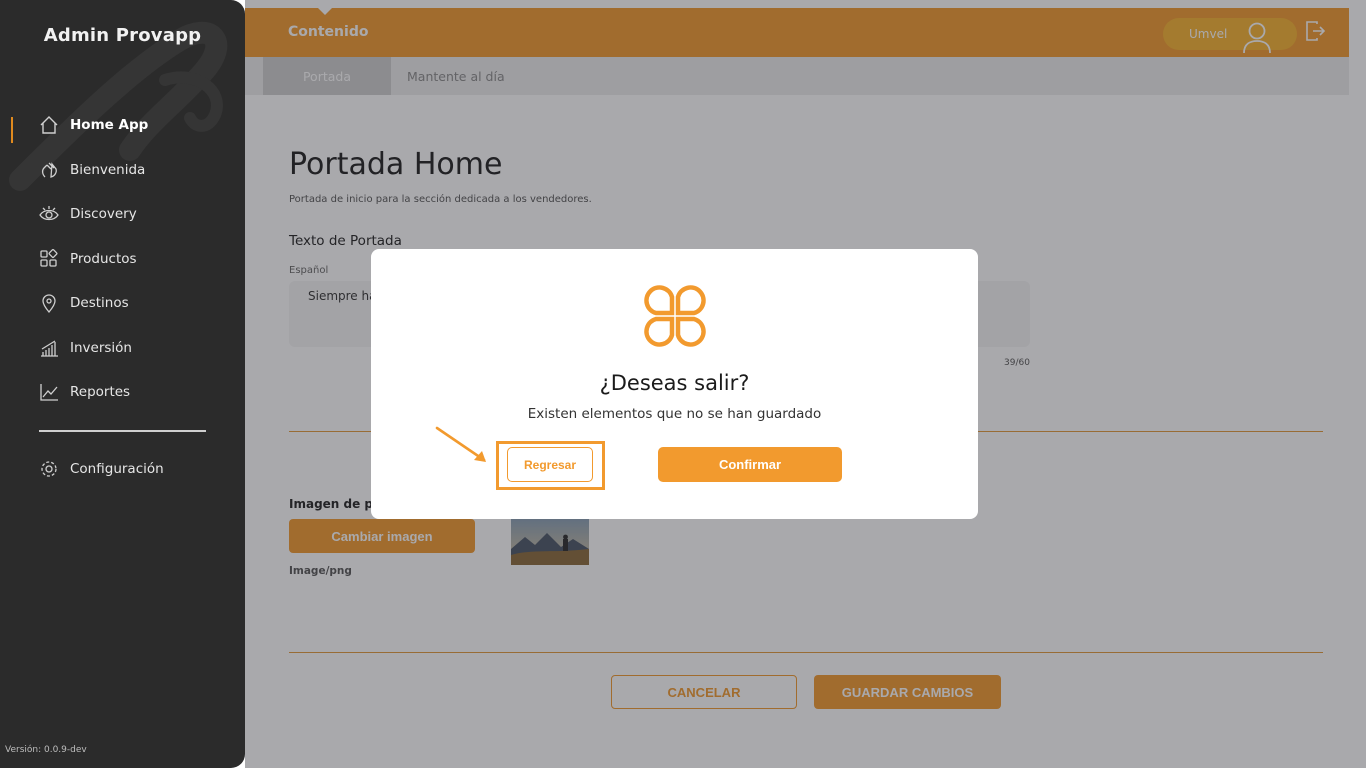 The height and width of the screenshot is (768, 1366). What do you see at coordinates (674, 414) in the screenshot?
I see `dialog-message: Existen elementos que no se han guardado` at bounding box center [674, 414].